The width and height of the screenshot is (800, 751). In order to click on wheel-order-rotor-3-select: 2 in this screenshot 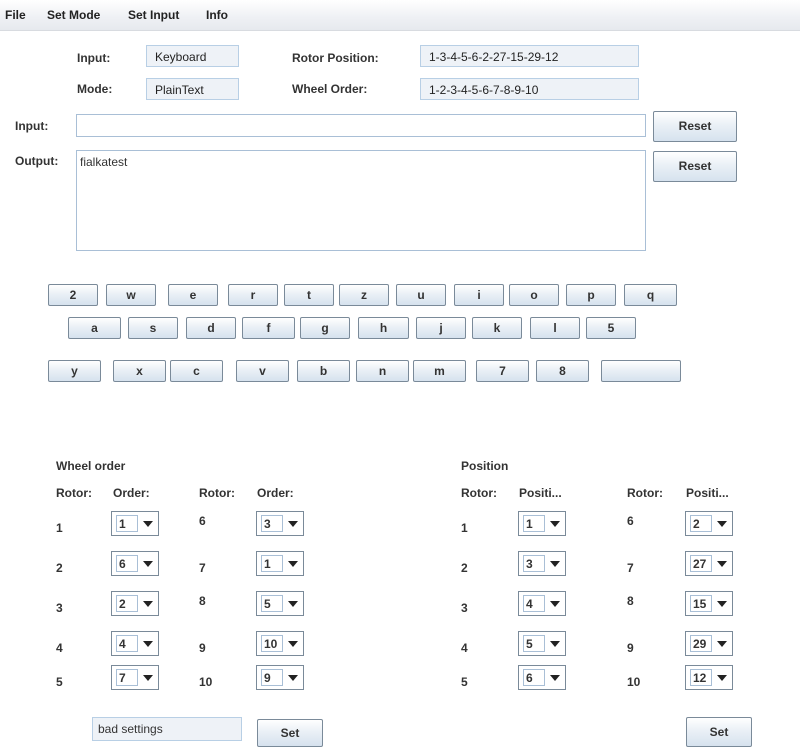, I will do `click(135, 603)`.